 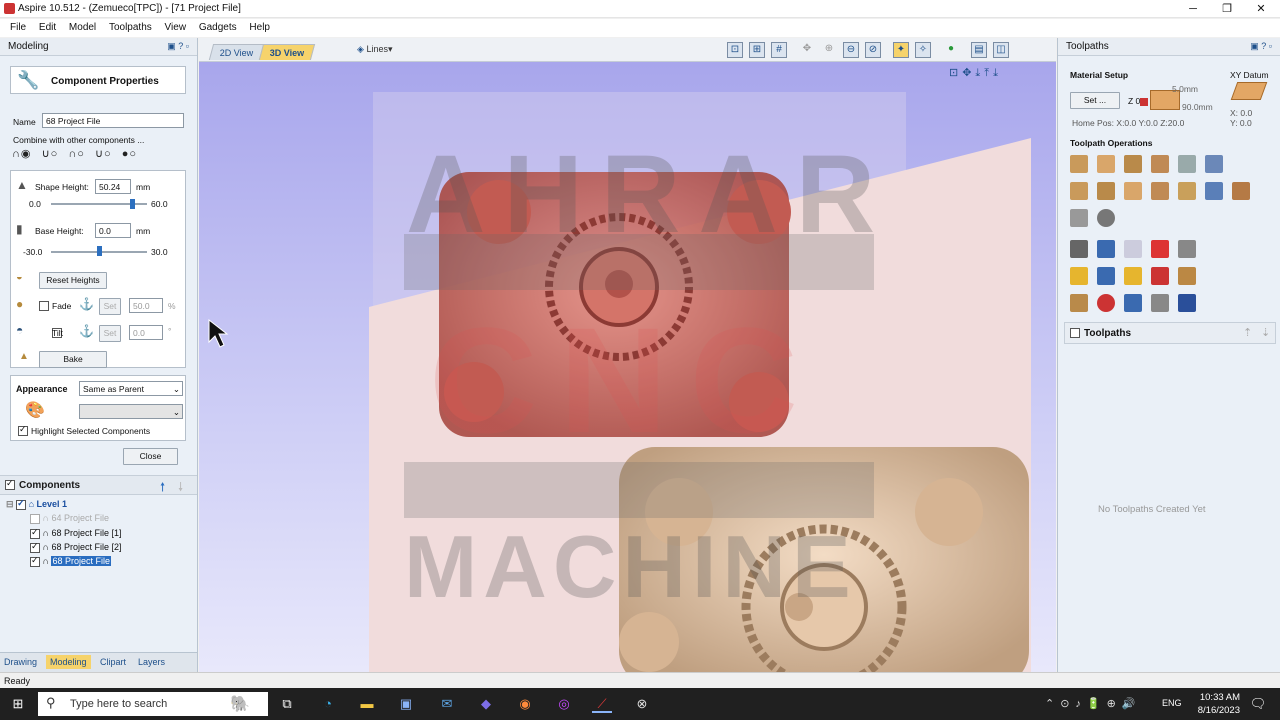 I want to click on tree-row-item: ∩ 68 Project File [2], so click(x=76, y=547).